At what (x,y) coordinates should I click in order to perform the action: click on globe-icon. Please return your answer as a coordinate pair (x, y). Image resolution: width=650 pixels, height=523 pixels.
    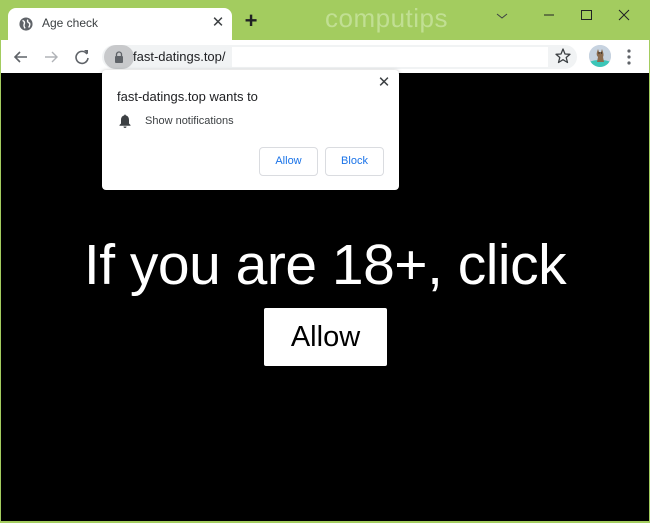
    Looking at the image, I should click on (26, 24).